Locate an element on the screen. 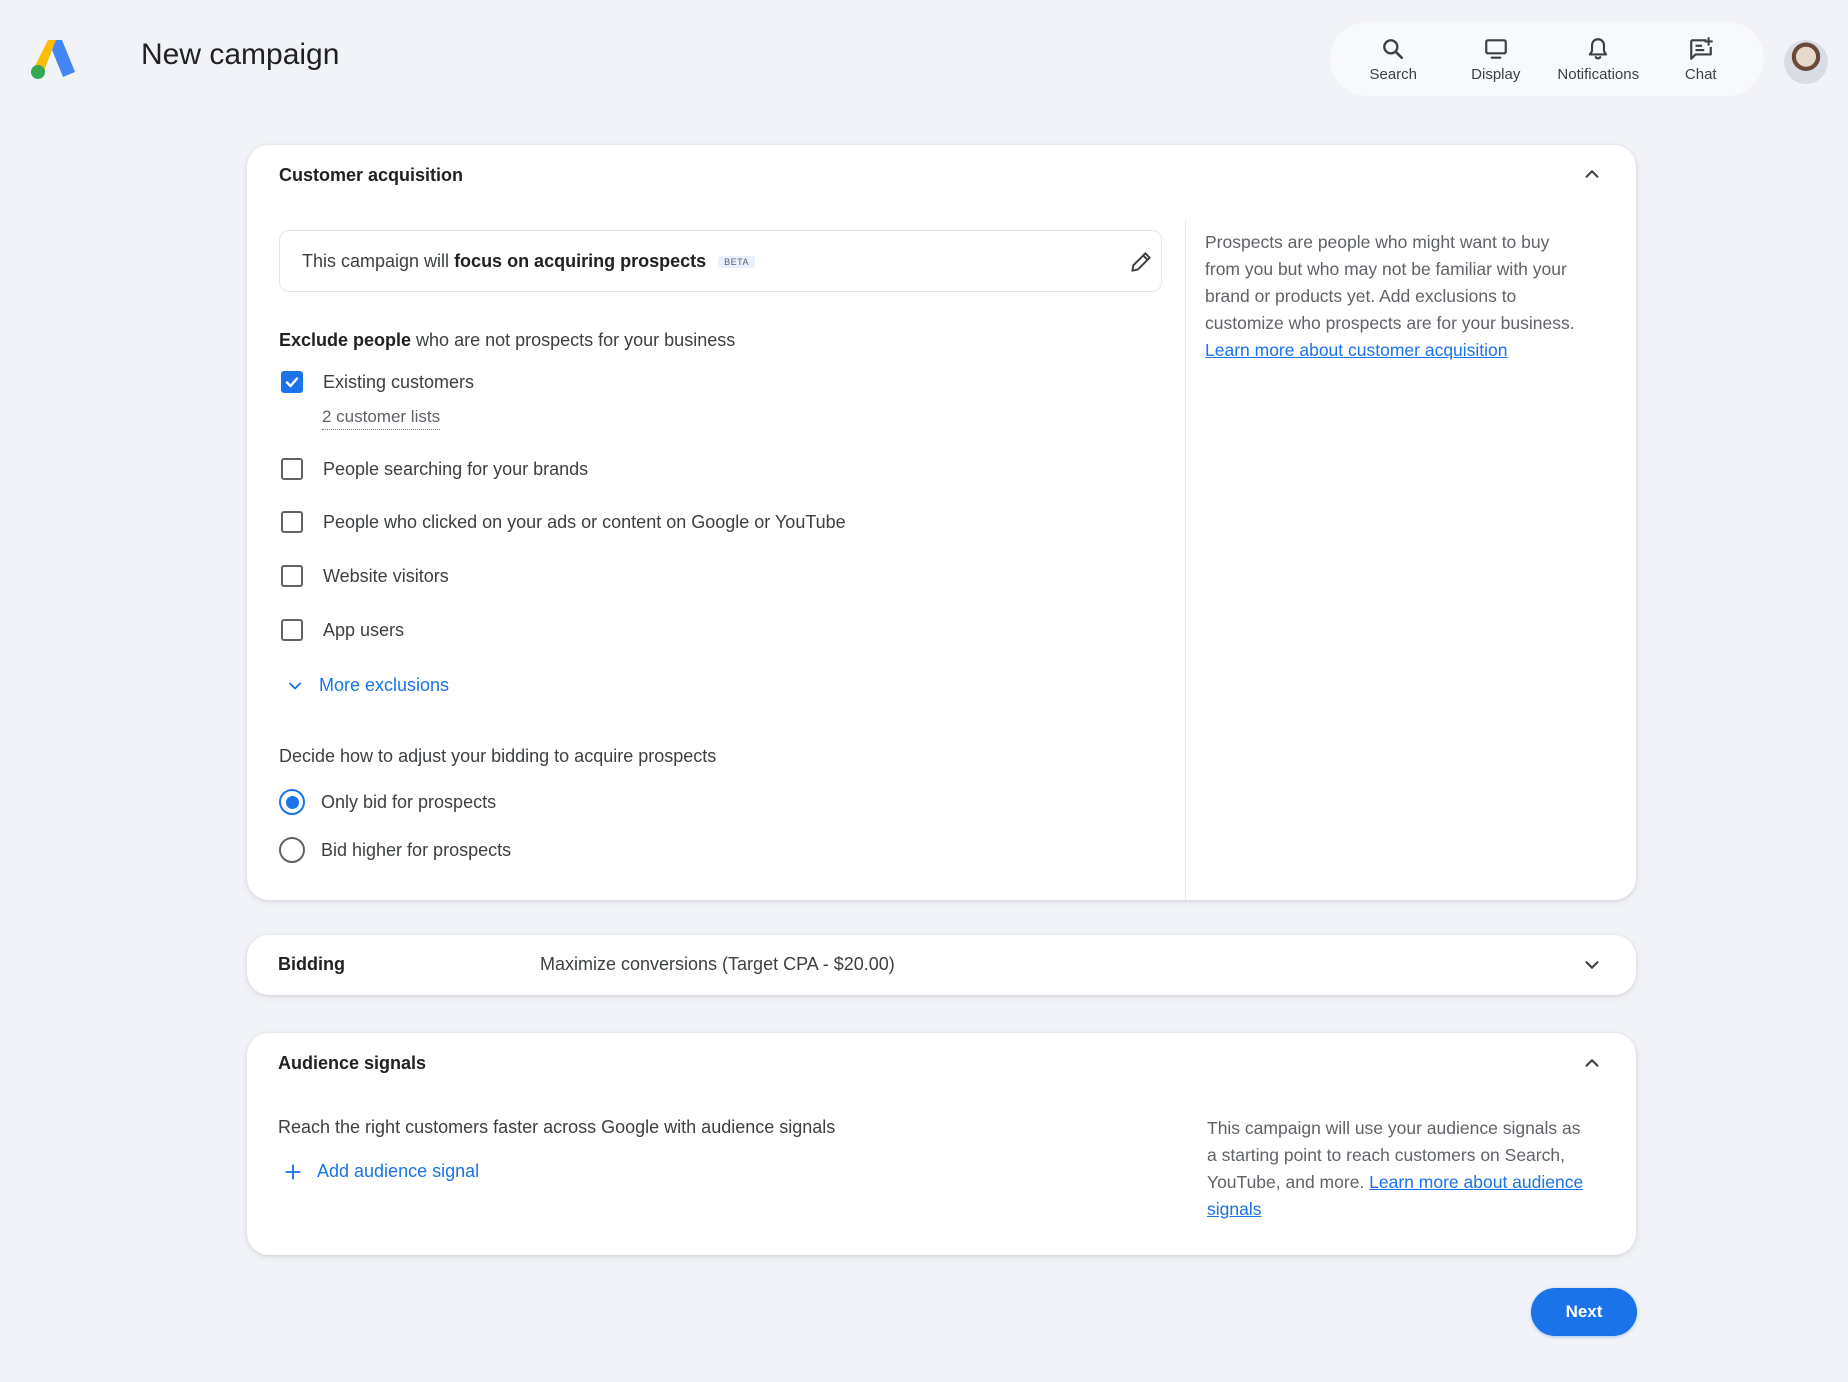  exclusion-app-users: App users is located at coordinates (342, 630).